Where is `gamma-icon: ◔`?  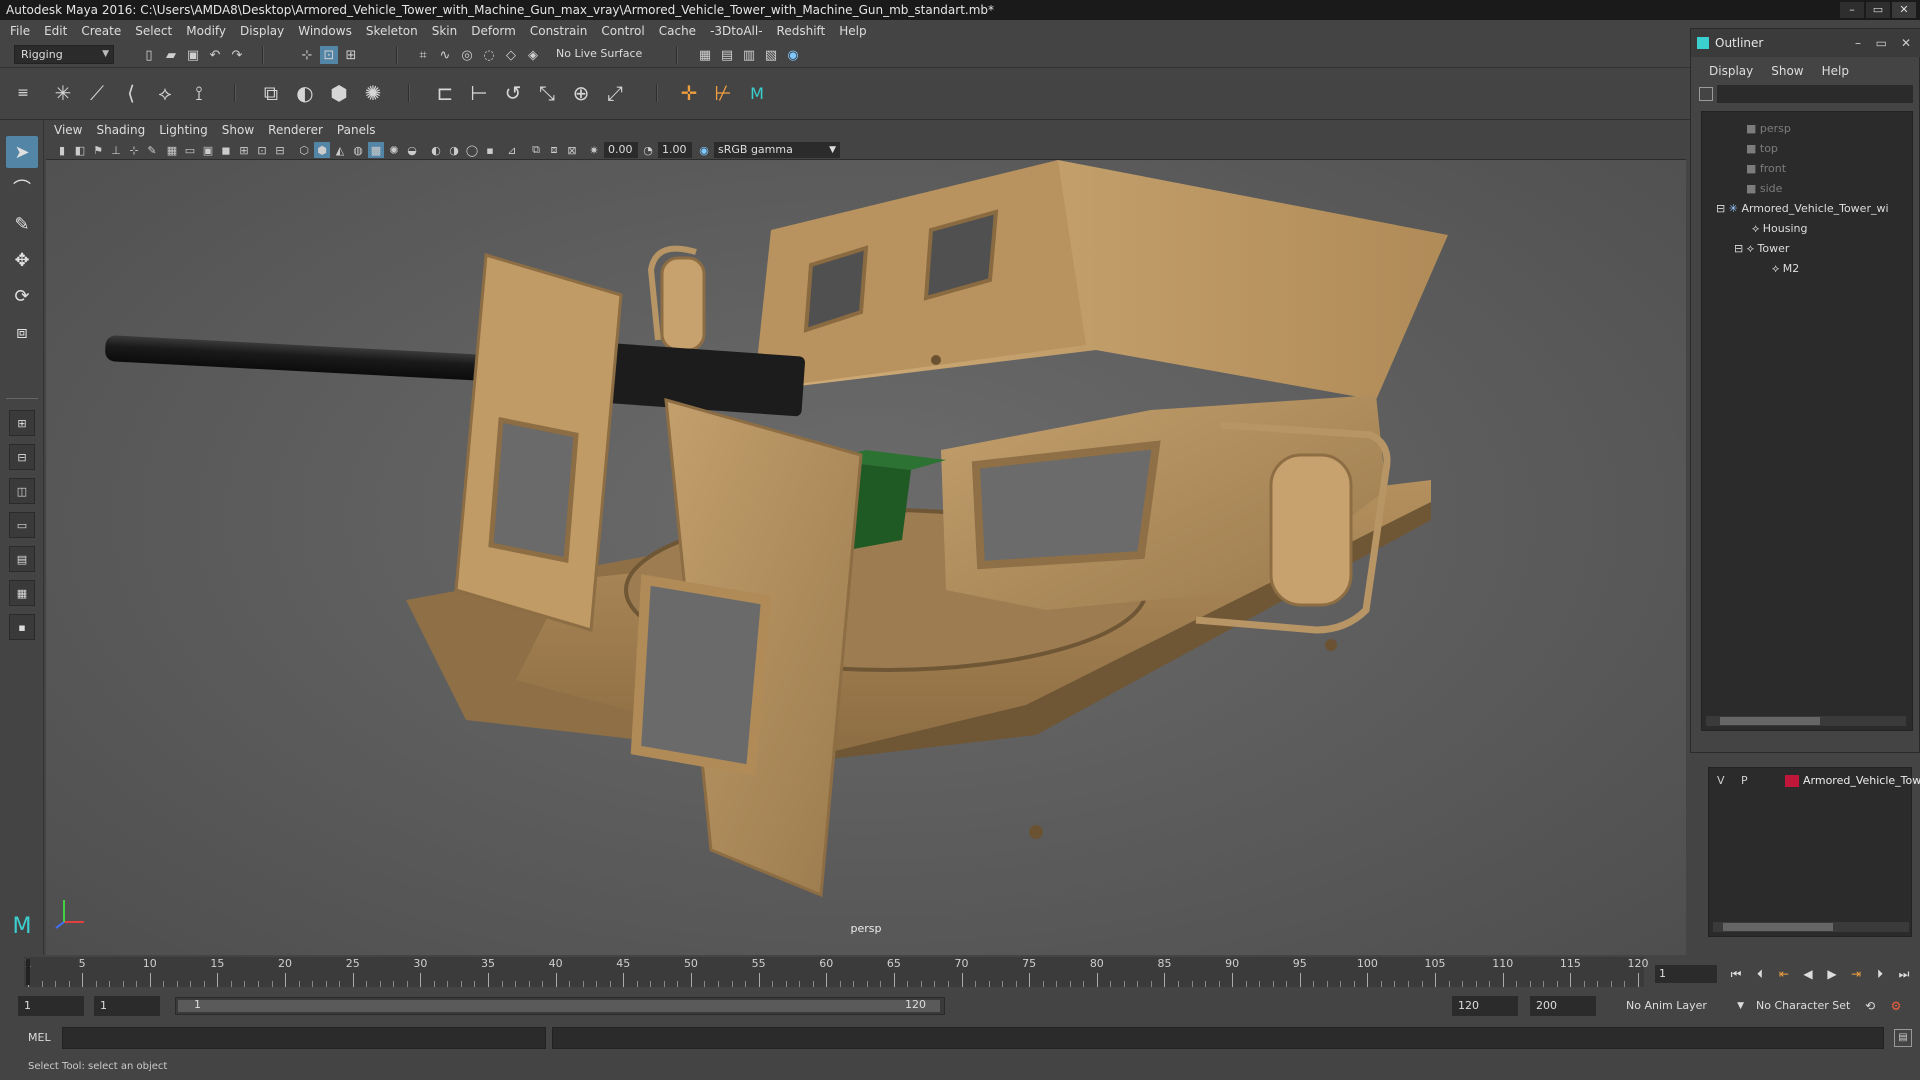 gamma-icon: ◔ is located at coordinates (648, 150).